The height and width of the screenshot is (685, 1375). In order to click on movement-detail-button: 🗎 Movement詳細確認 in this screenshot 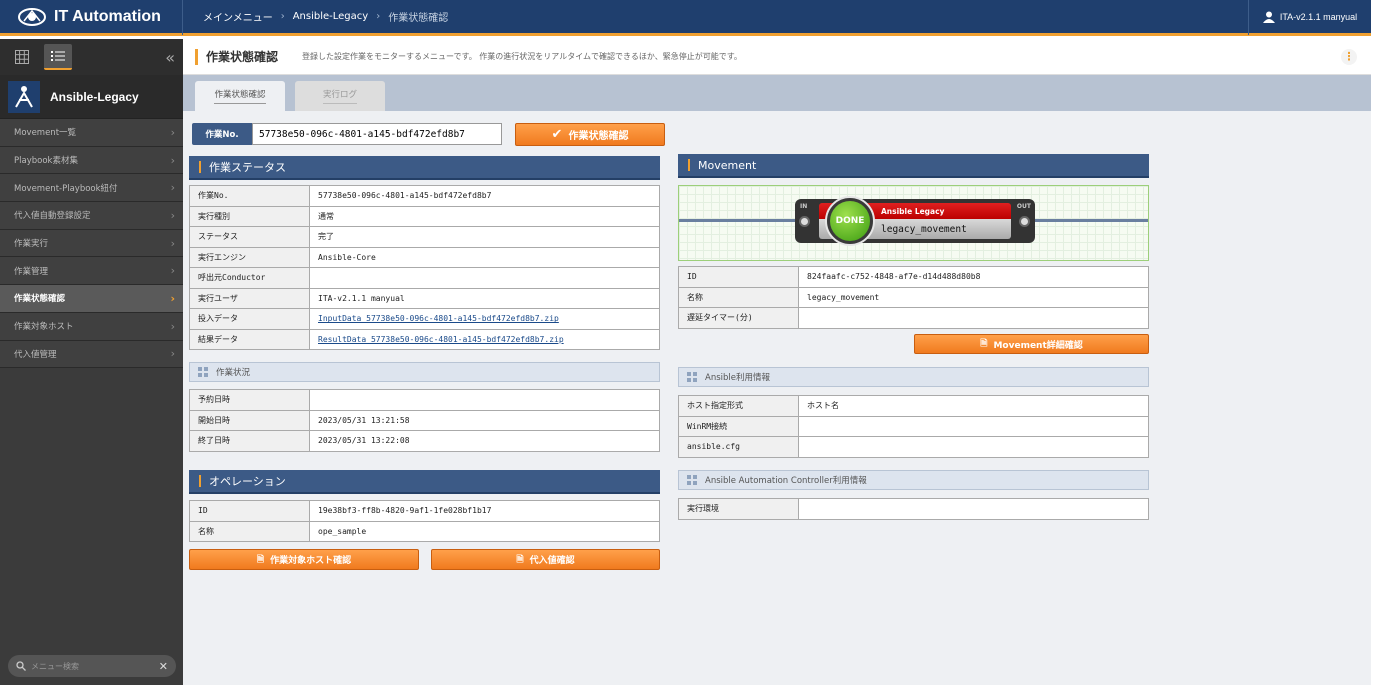, I will do `click(1031, 344)`.